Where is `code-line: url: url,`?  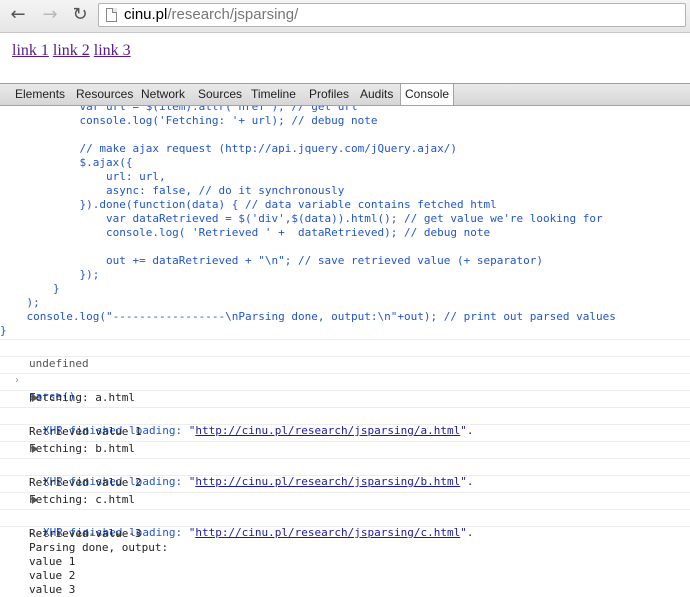
code-line: url: url, is located at coordinates (83, 176).